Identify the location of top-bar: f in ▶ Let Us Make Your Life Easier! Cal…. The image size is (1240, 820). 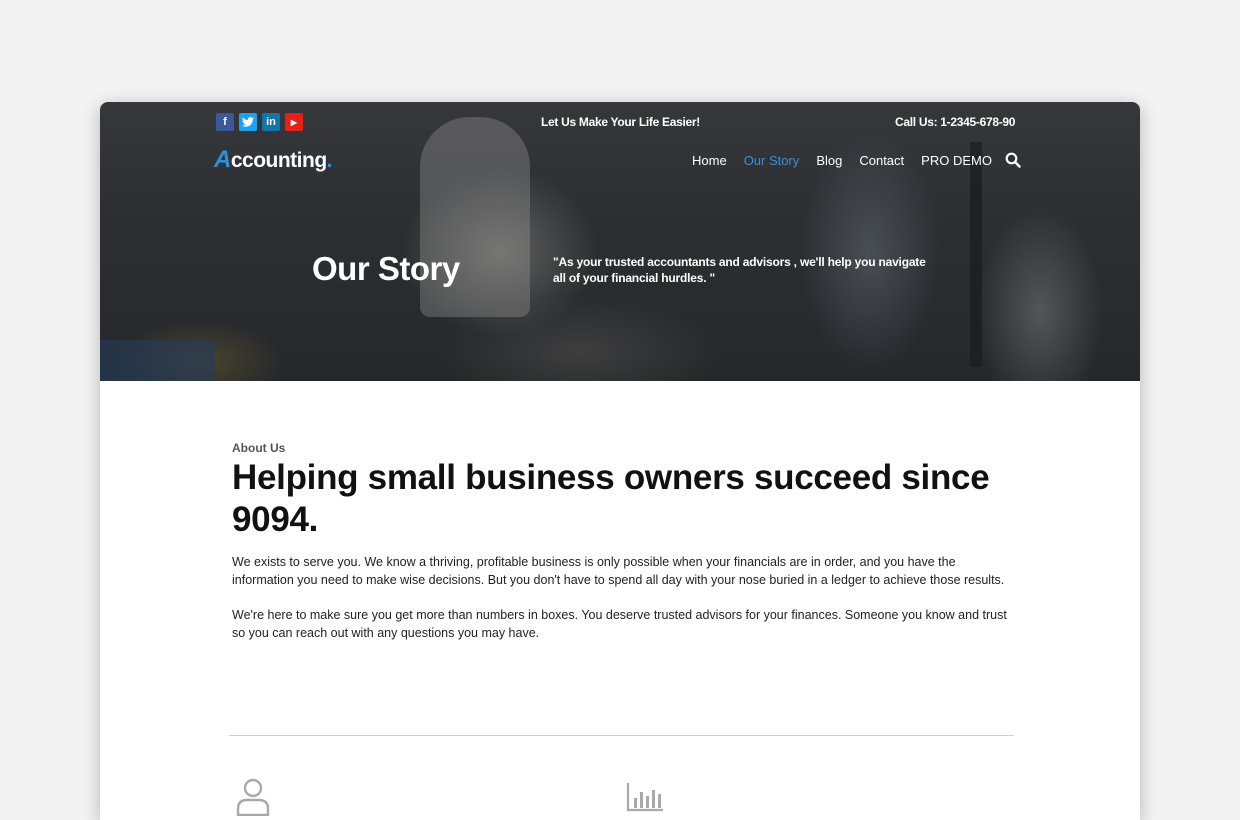
(620, 122).